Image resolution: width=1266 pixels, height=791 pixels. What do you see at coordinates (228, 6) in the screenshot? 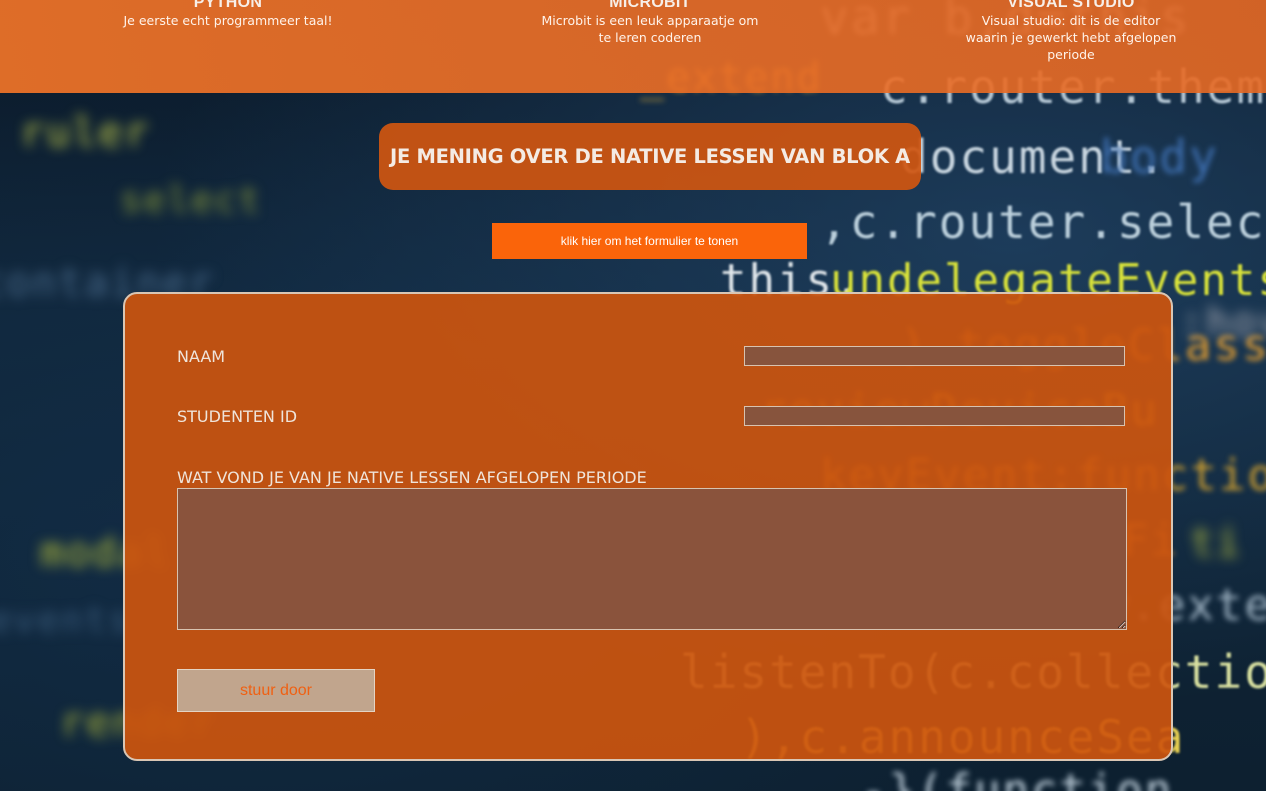
I see `nav-item-title: PYTHON` at bounding box center [228, 6].